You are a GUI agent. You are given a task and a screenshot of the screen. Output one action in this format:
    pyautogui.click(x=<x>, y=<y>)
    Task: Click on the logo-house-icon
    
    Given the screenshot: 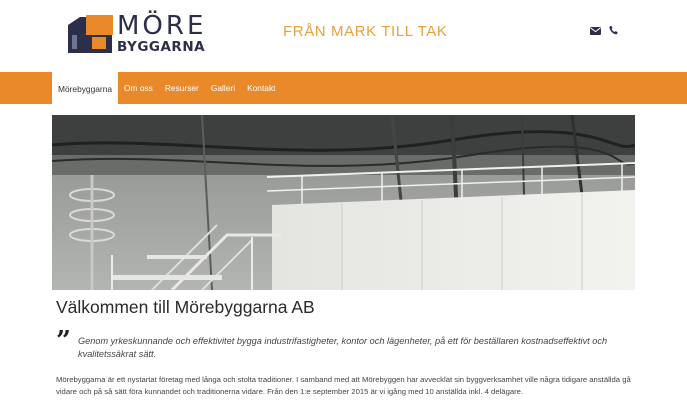 What is the action you would take?
    pyautogui.click(x=90, y=34)
    